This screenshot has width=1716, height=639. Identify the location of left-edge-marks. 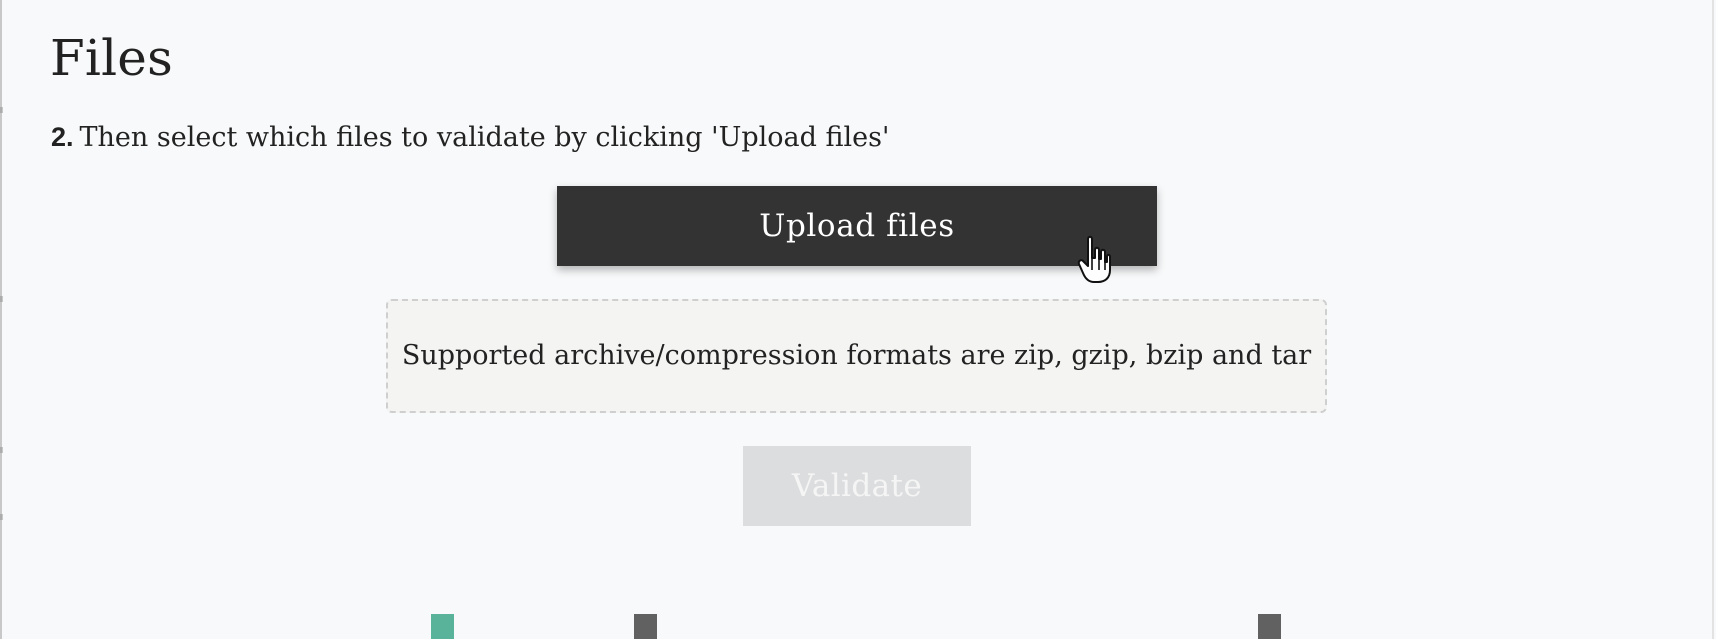
(2, 319).